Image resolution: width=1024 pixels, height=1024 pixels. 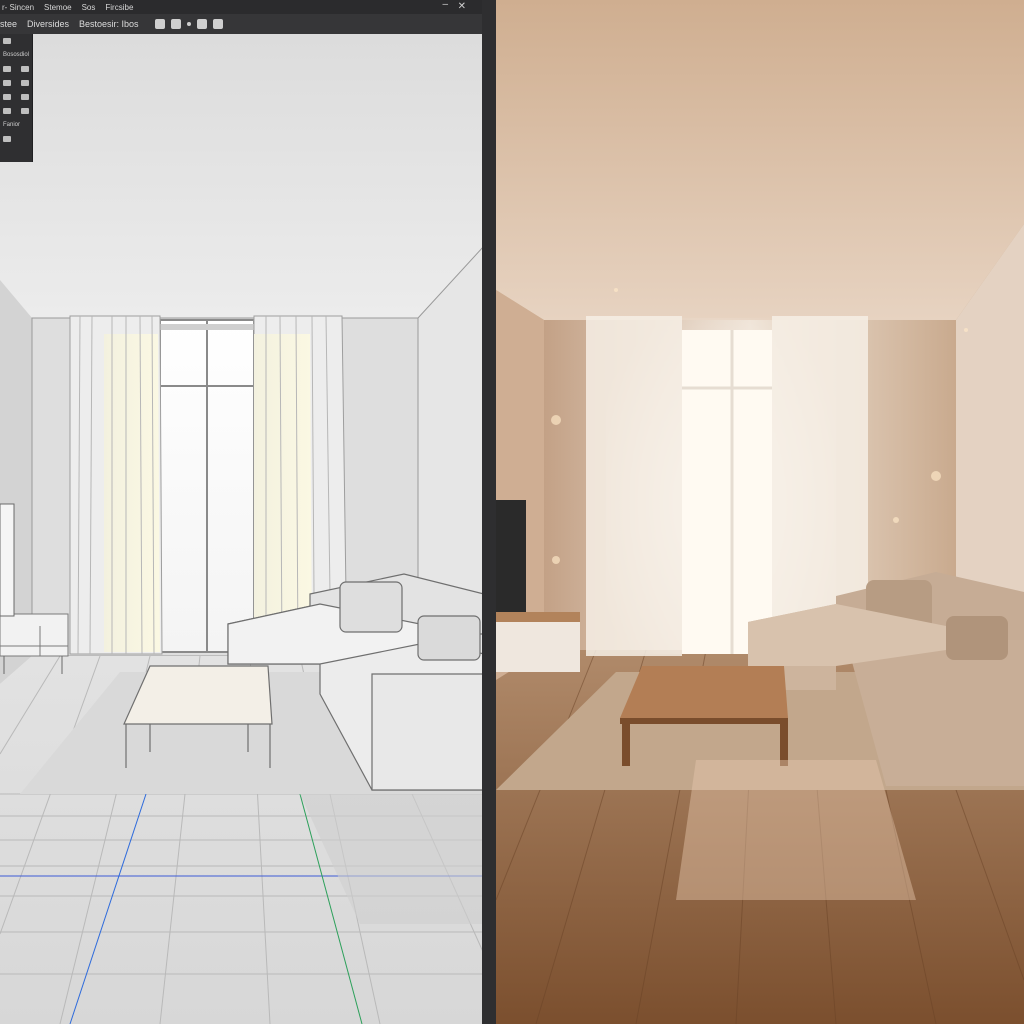 I want to click on toolbar-tab: Bestoesir: Ibos, so click(x=109, y=24).